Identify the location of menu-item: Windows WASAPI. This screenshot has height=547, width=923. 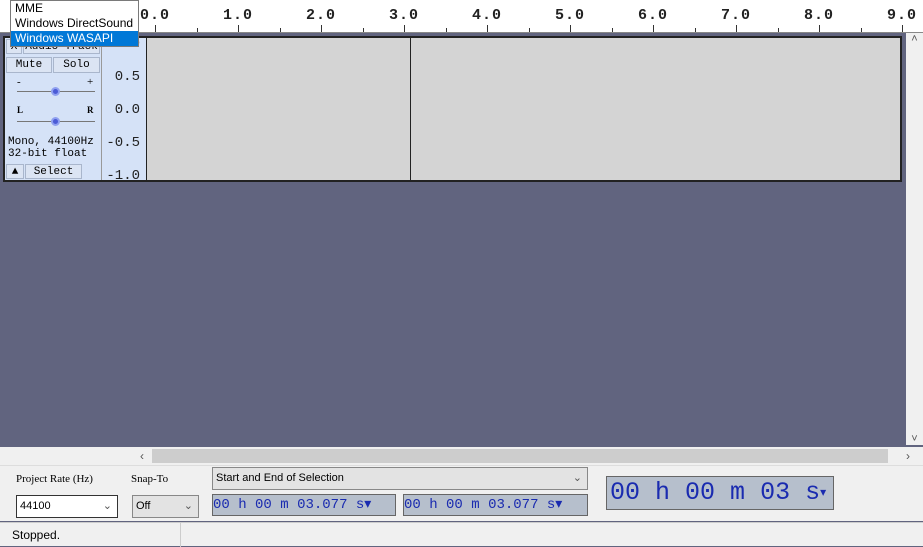
(74, 38).